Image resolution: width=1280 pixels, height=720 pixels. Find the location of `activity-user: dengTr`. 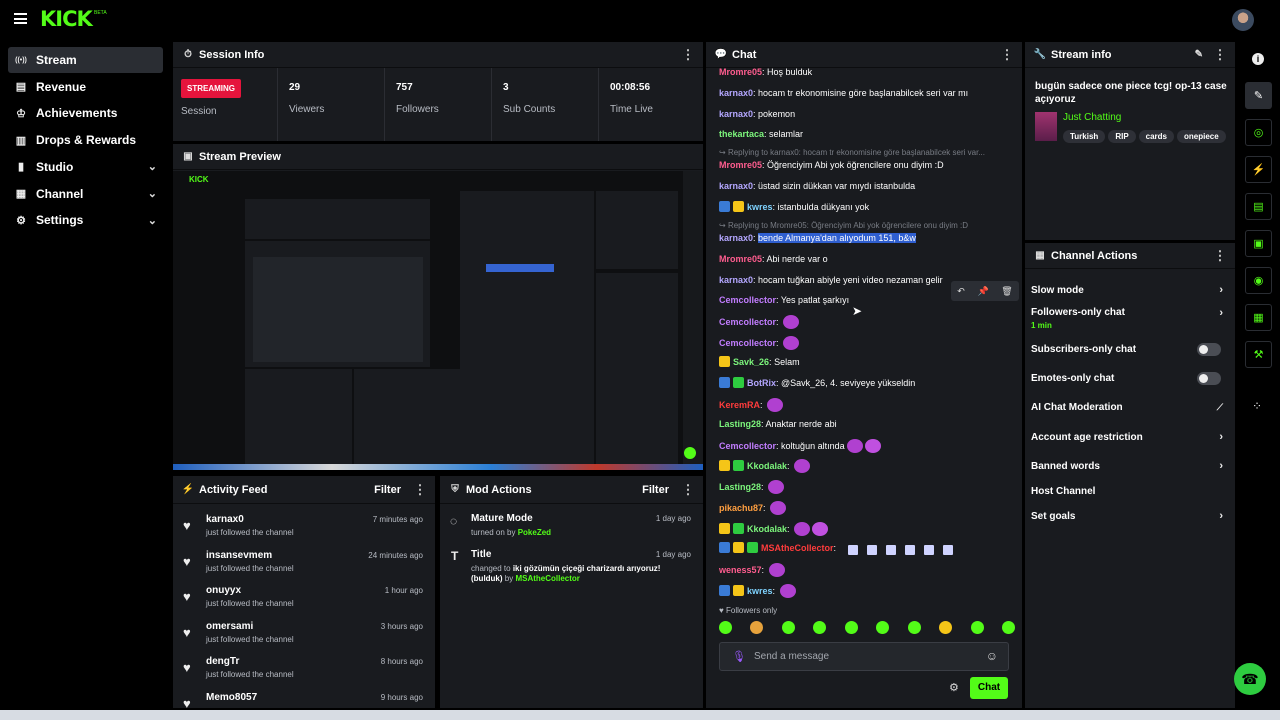

activity-user: dengTr is located at coordinates (222, 661).